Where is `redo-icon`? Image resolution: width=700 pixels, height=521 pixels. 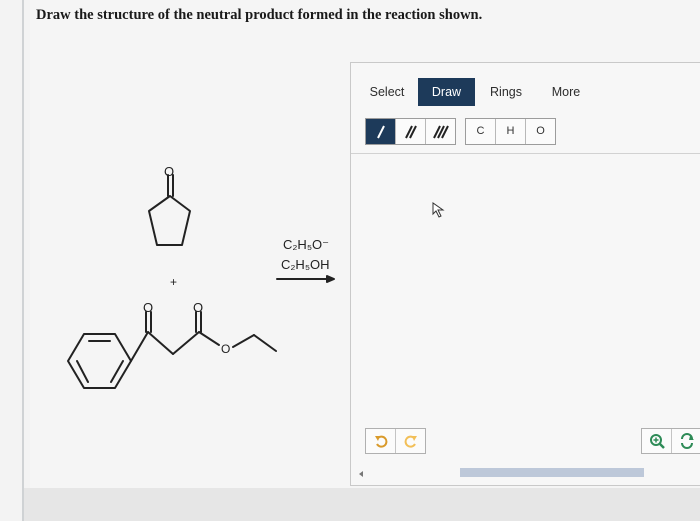
redo-icon is located at coordinates (410, 441).